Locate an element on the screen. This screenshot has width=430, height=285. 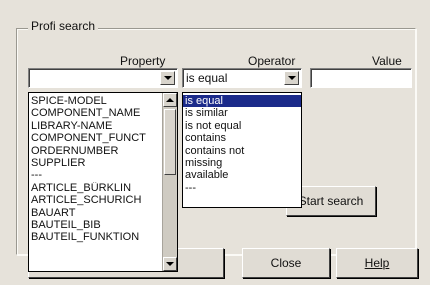
property-option-supplier: SUPPLIER is located at coordinates (95, 163).